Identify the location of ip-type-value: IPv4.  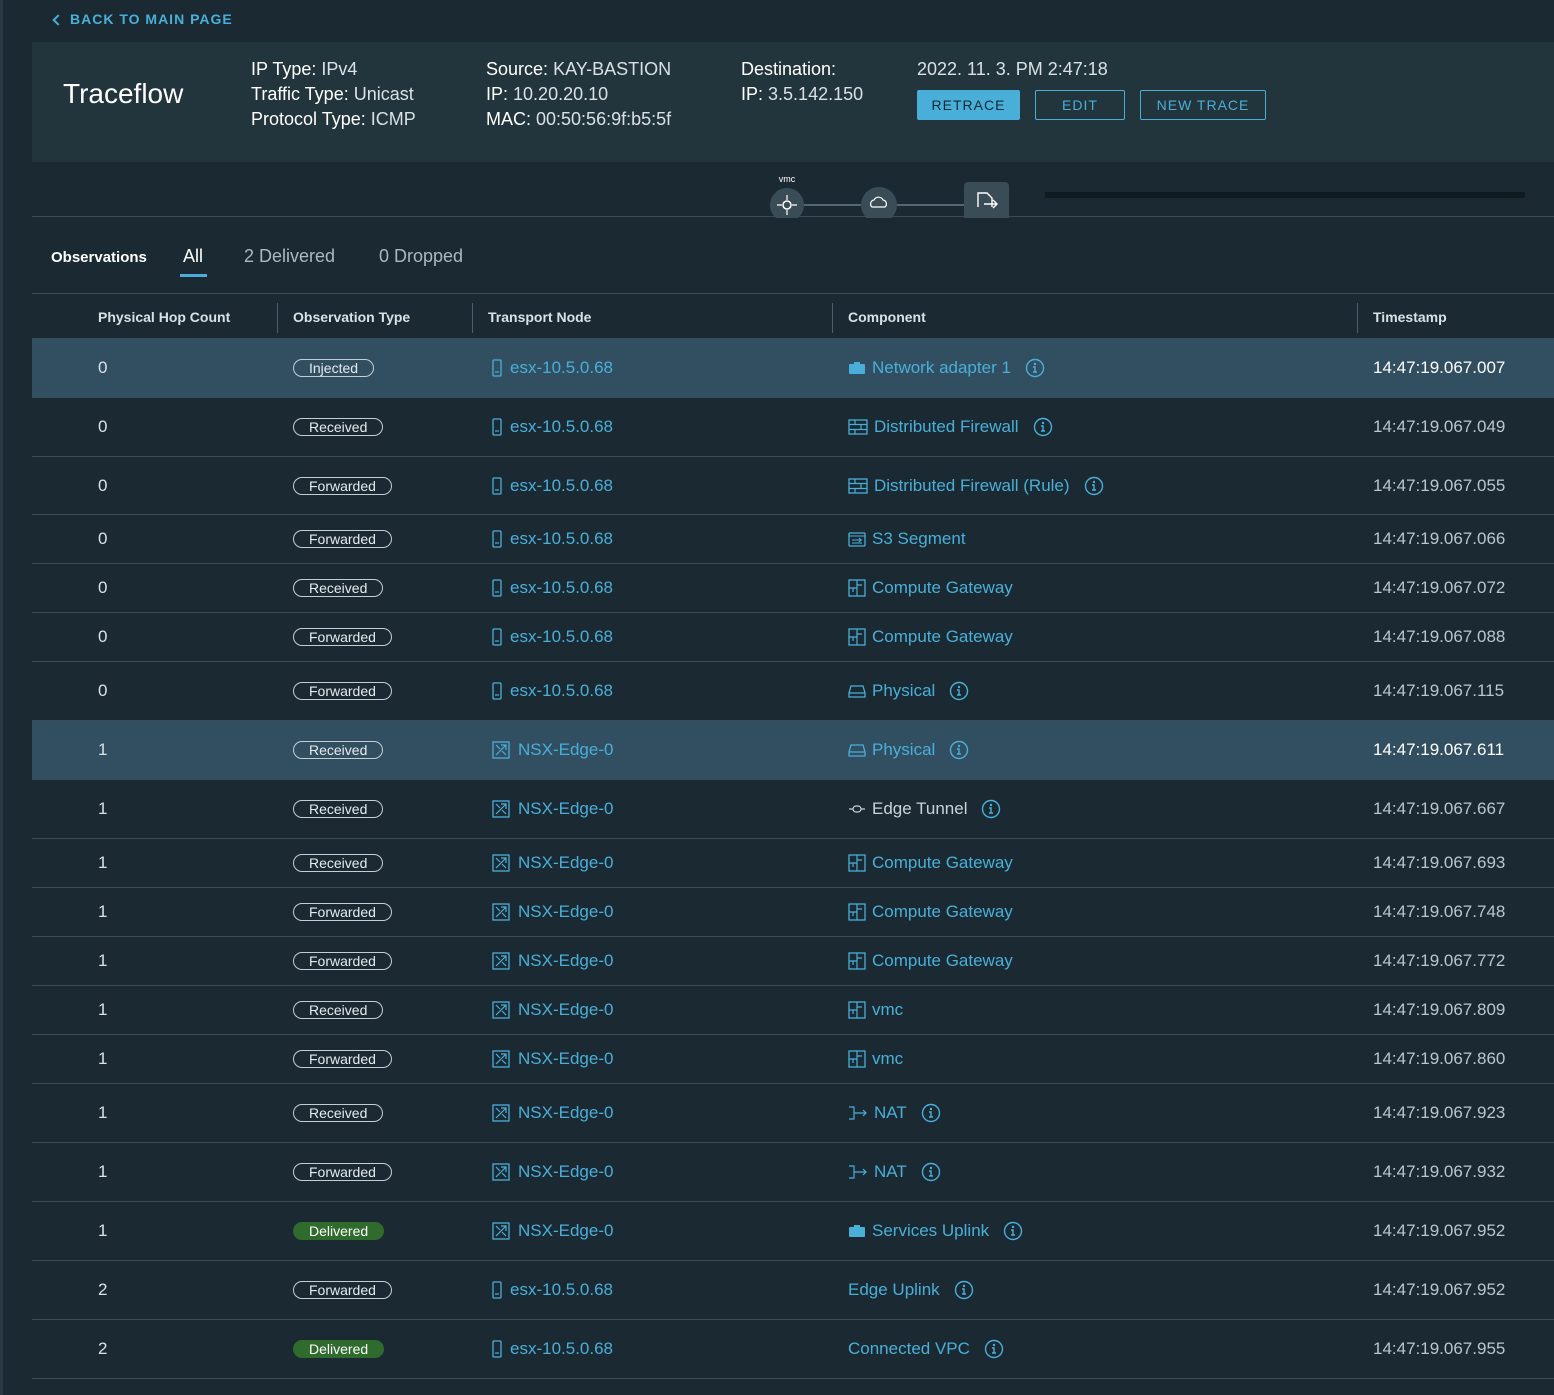
(339, 69).